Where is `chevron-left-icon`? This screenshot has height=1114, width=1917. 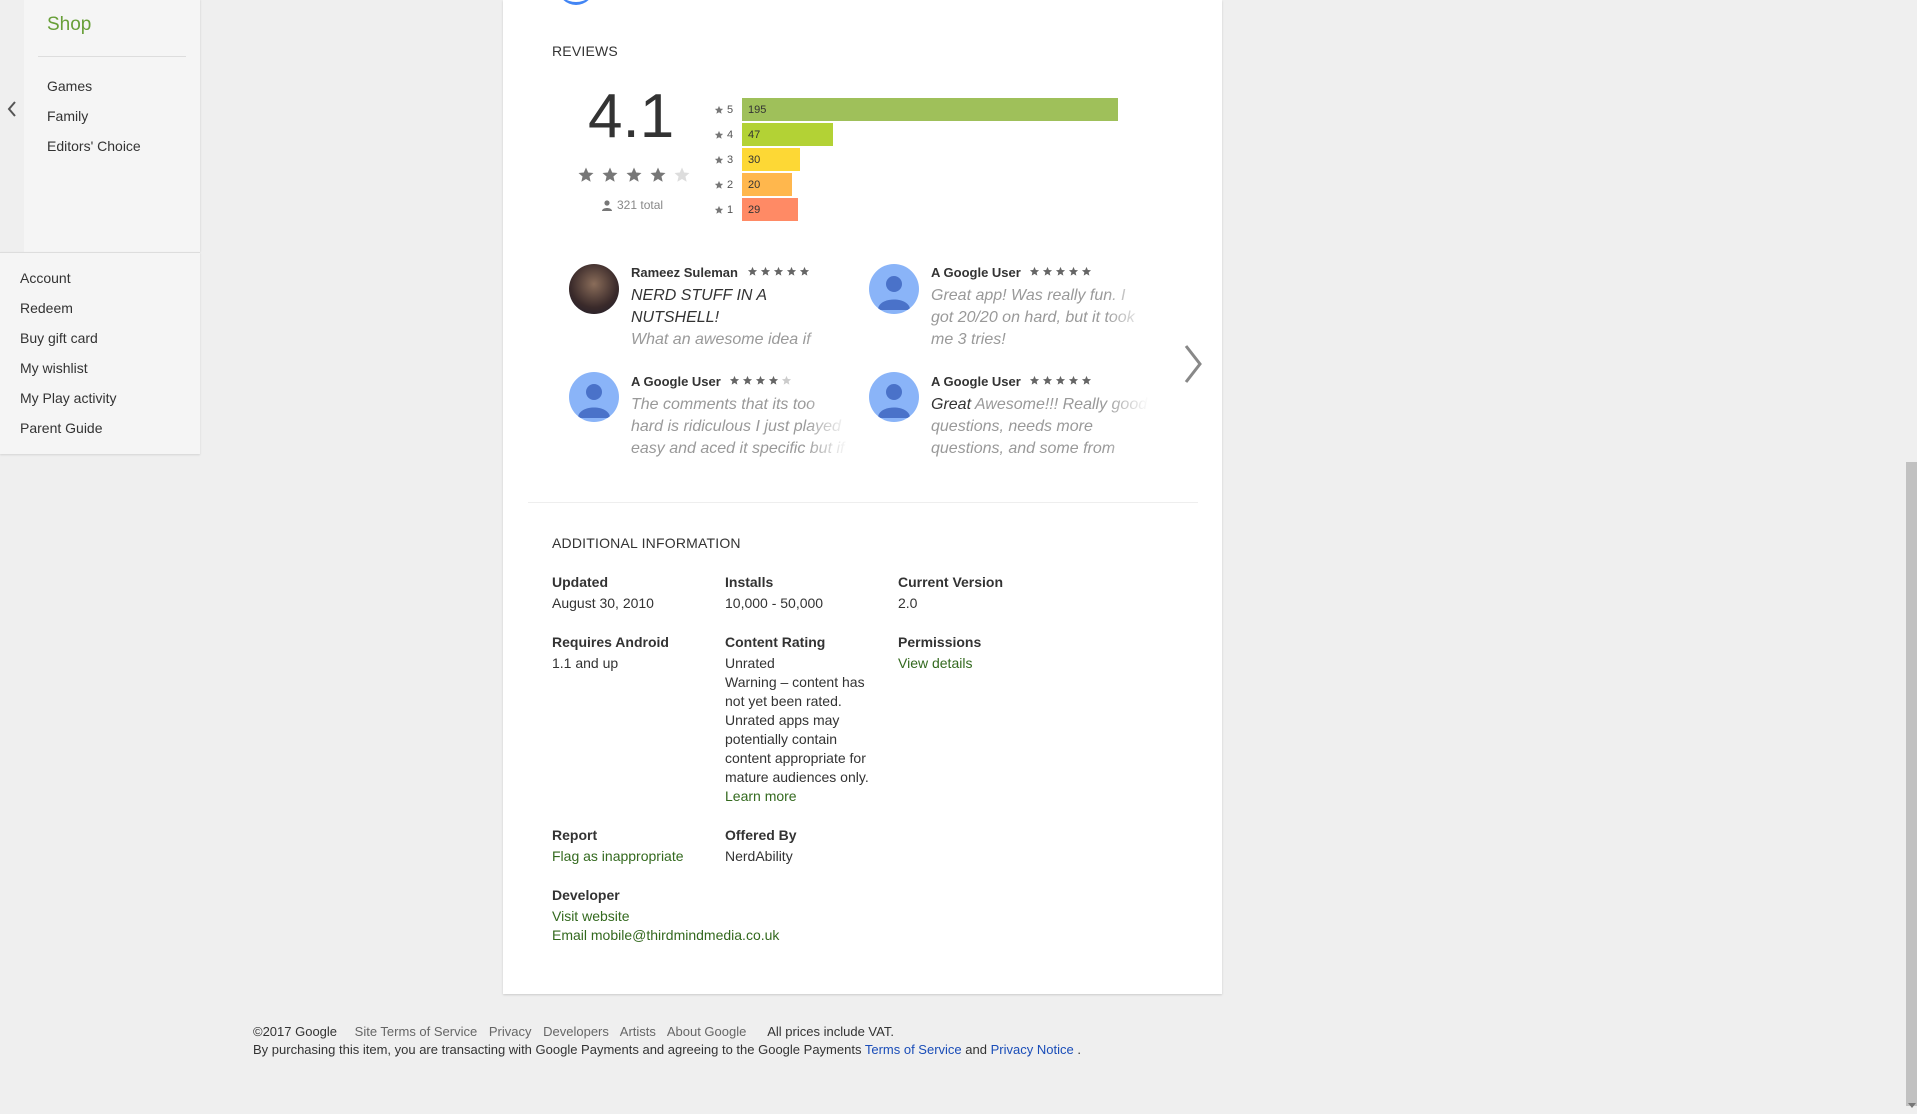 chevron-left-icon is located at coordinates (12, 109).